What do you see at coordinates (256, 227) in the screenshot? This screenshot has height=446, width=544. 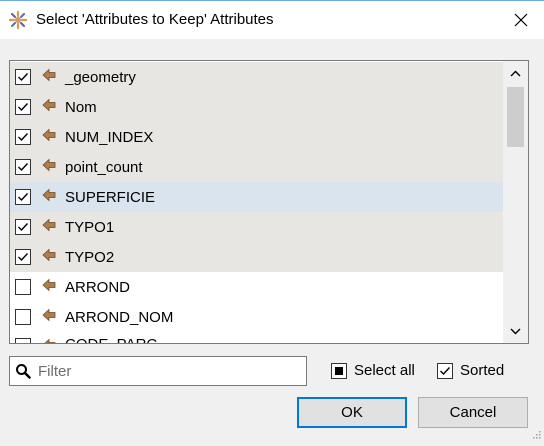 I see `attribute-row: TYPO1` at bounding box center [256, 227].